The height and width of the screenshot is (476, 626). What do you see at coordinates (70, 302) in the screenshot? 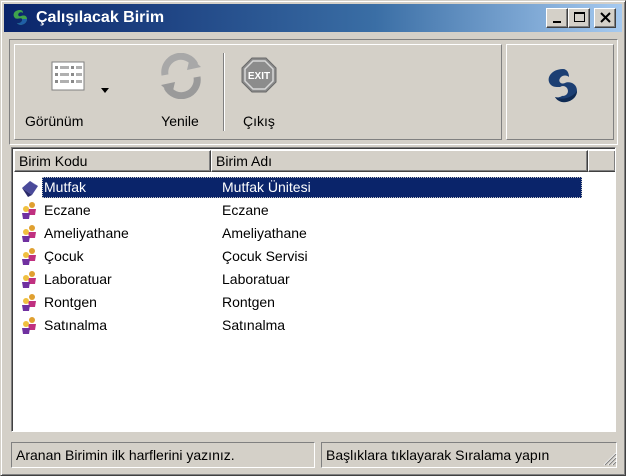
I see `cell-unit-code: Rontgen` at bounding box center [70, 302].